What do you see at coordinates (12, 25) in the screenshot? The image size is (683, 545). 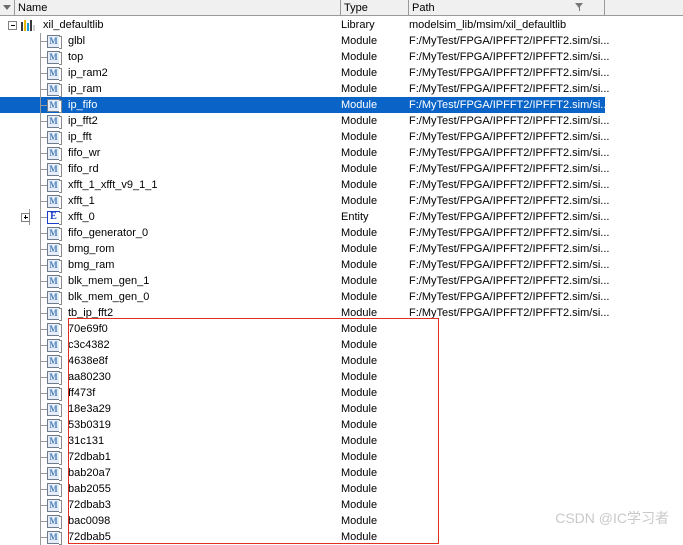 I see `collapse-expander-icon` at bounding box center [12, 25].